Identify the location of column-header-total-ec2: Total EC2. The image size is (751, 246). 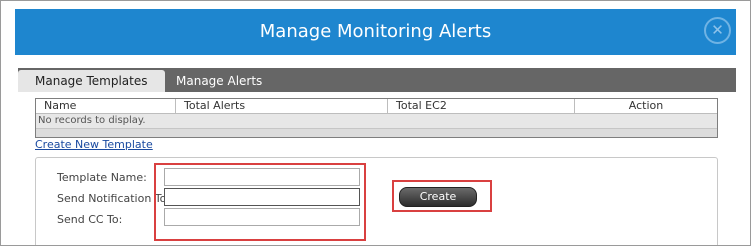
(481, 106).